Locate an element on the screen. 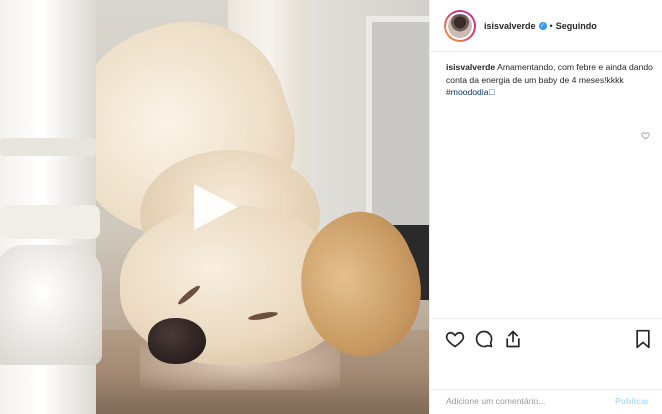 This screenshot has width=662, height=414. avatar is located at coordinates (460, 25).